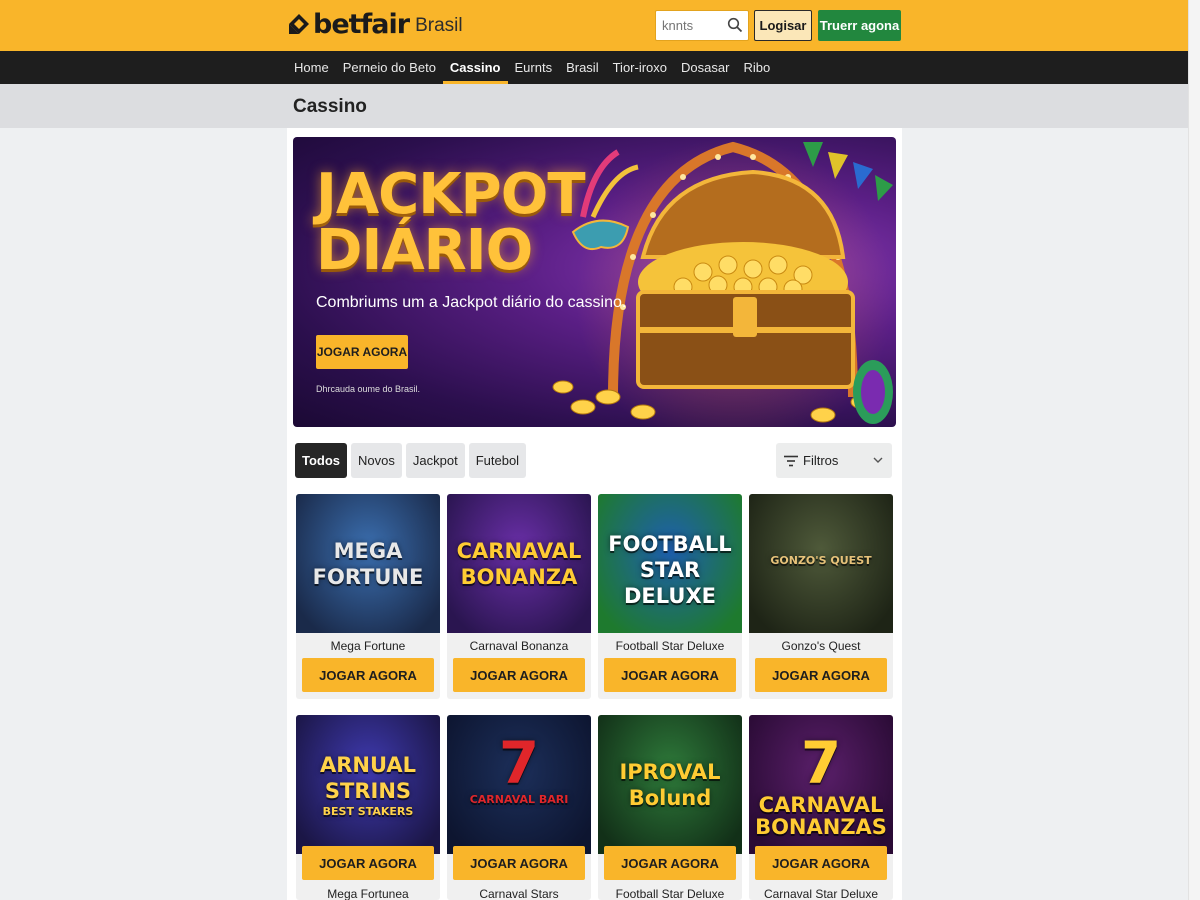  What do you see at coordinates (435, 460) in the screenshot?
I see `tab-jackpot: Jackpot` at bounding box center [435, 460].